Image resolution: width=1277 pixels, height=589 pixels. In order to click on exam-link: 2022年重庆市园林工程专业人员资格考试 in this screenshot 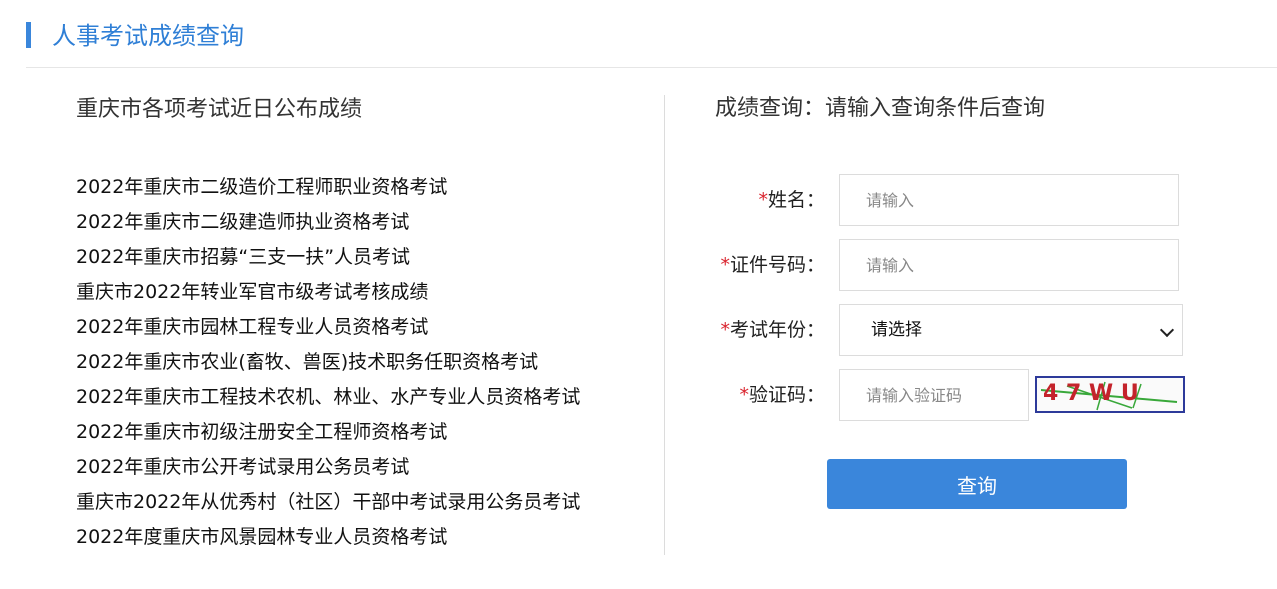, I will do `click(328, 327)`.